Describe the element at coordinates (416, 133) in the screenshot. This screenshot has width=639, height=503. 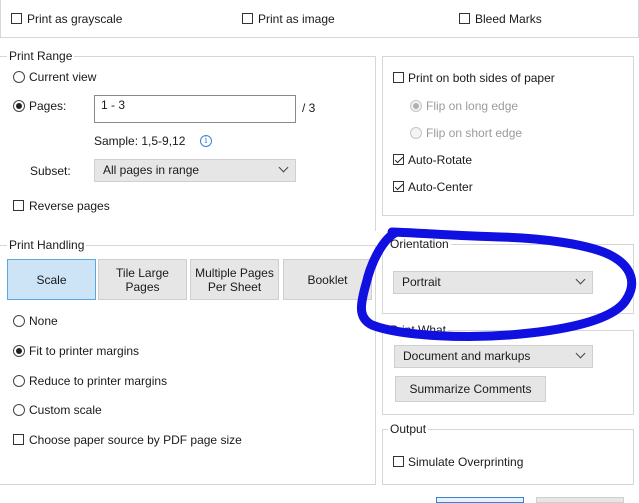
I see `short-edge-radio` at that location.